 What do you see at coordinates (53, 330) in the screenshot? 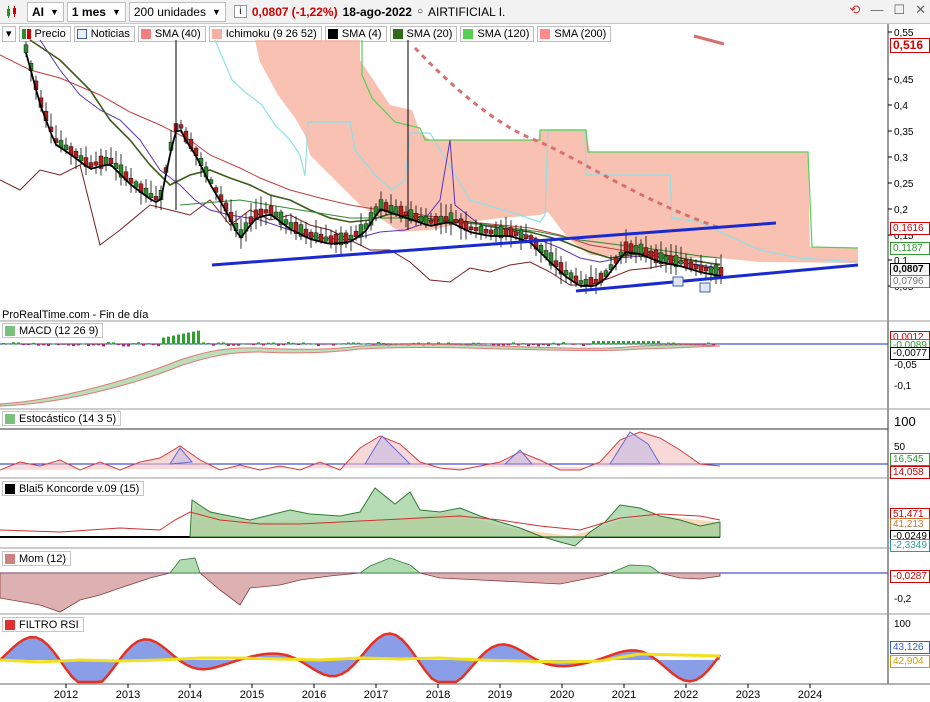
I see `macd-label: MACD (12 26 9)` at bounding box center [53, 330].